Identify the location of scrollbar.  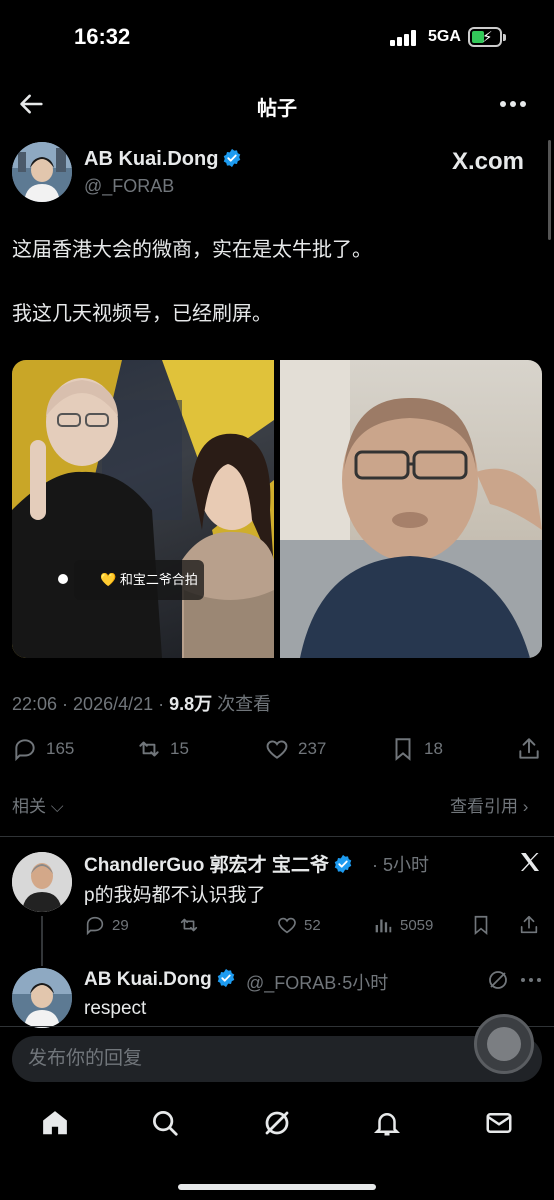
(549, 190).